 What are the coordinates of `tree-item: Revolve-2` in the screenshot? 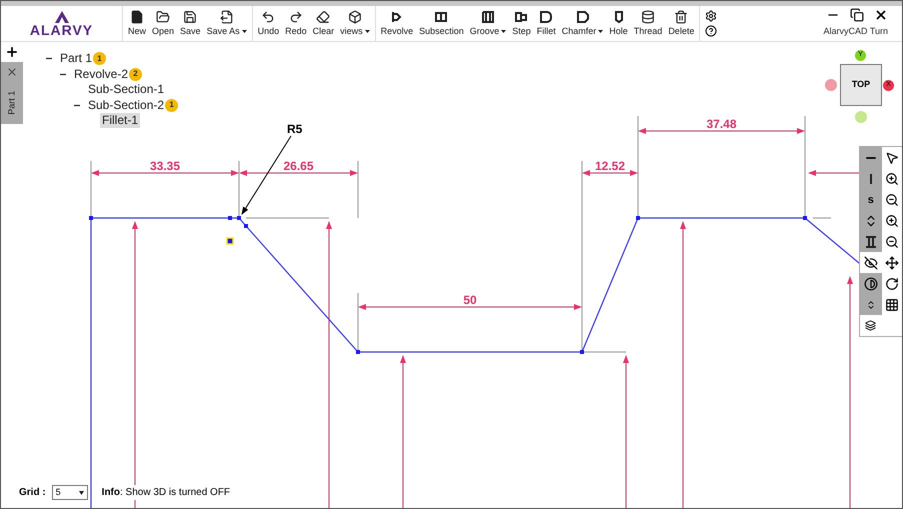 It's located at (101, 74).